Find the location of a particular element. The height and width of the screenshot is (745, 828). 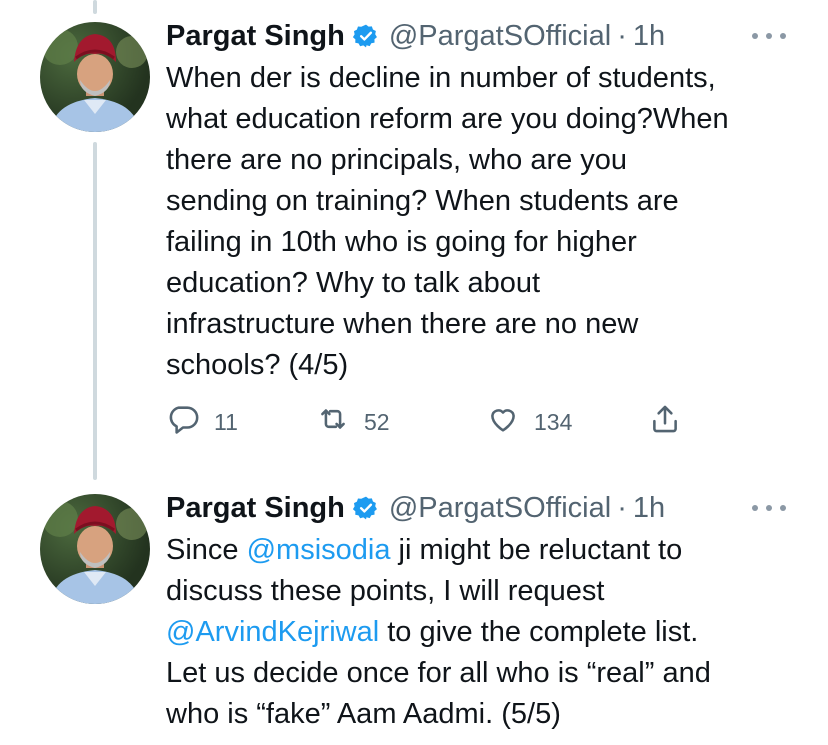

reply-icon is located at coordinates (183, 422).